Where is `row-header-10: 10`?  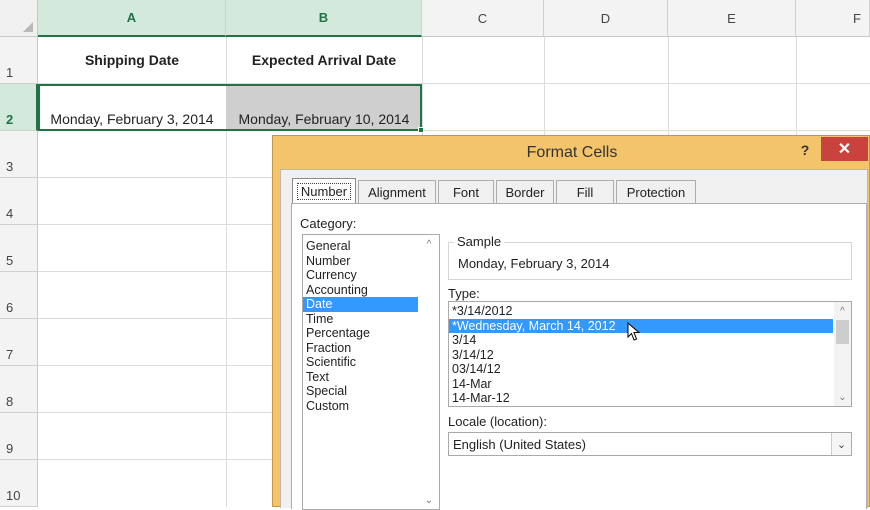
row-header-10: 10 is located at coordinates (19, 483).